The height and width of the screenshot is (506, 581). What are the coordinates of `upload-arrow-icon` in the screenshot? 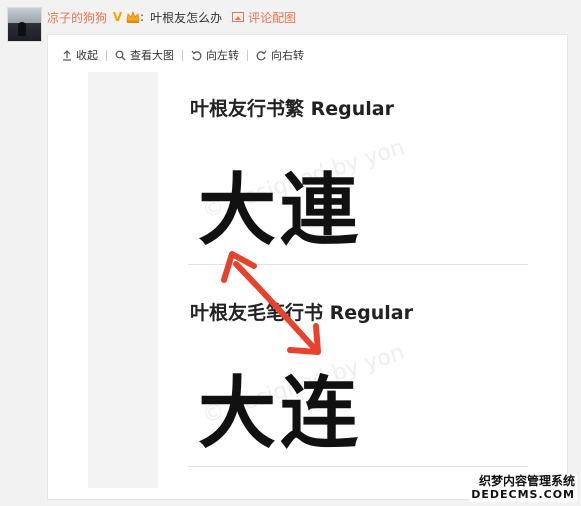 It's located at (67, 55).